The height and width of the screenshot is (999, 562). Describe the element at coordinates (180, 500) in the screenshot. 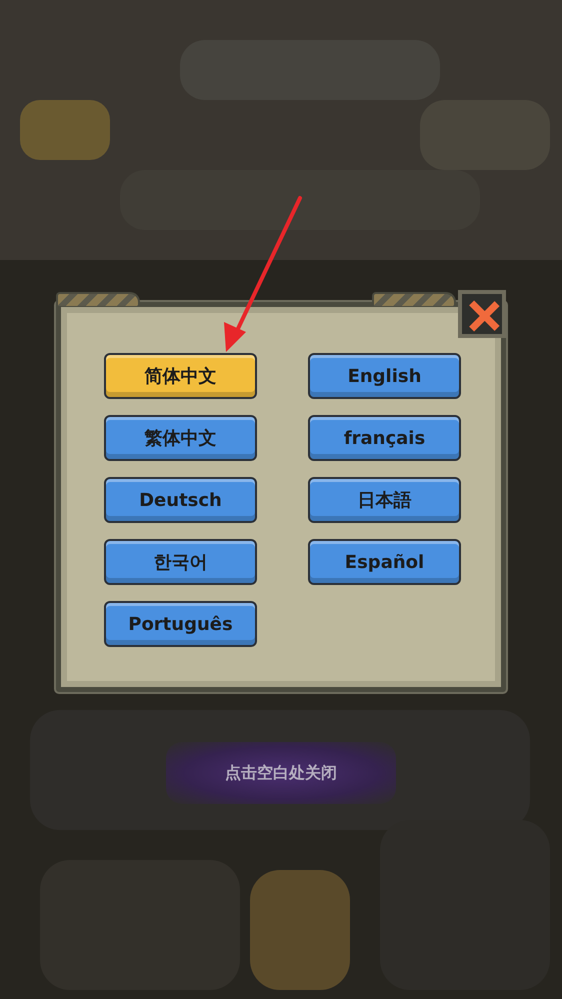

I see `language-button: Deutsch` at that location.